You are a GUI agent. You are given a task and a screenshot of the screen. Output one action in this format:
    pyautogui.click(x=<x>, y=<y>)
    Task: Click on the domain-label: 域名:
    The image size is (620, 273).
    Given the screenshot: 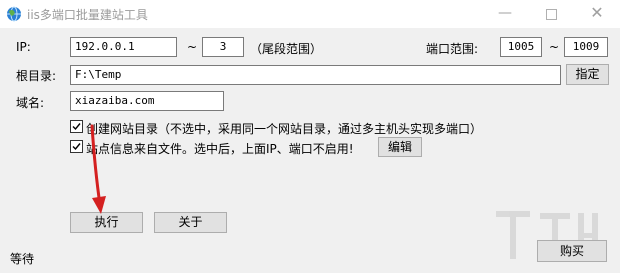 What is the action you would take?
    pyautogui.click(x=30, y=103)
    